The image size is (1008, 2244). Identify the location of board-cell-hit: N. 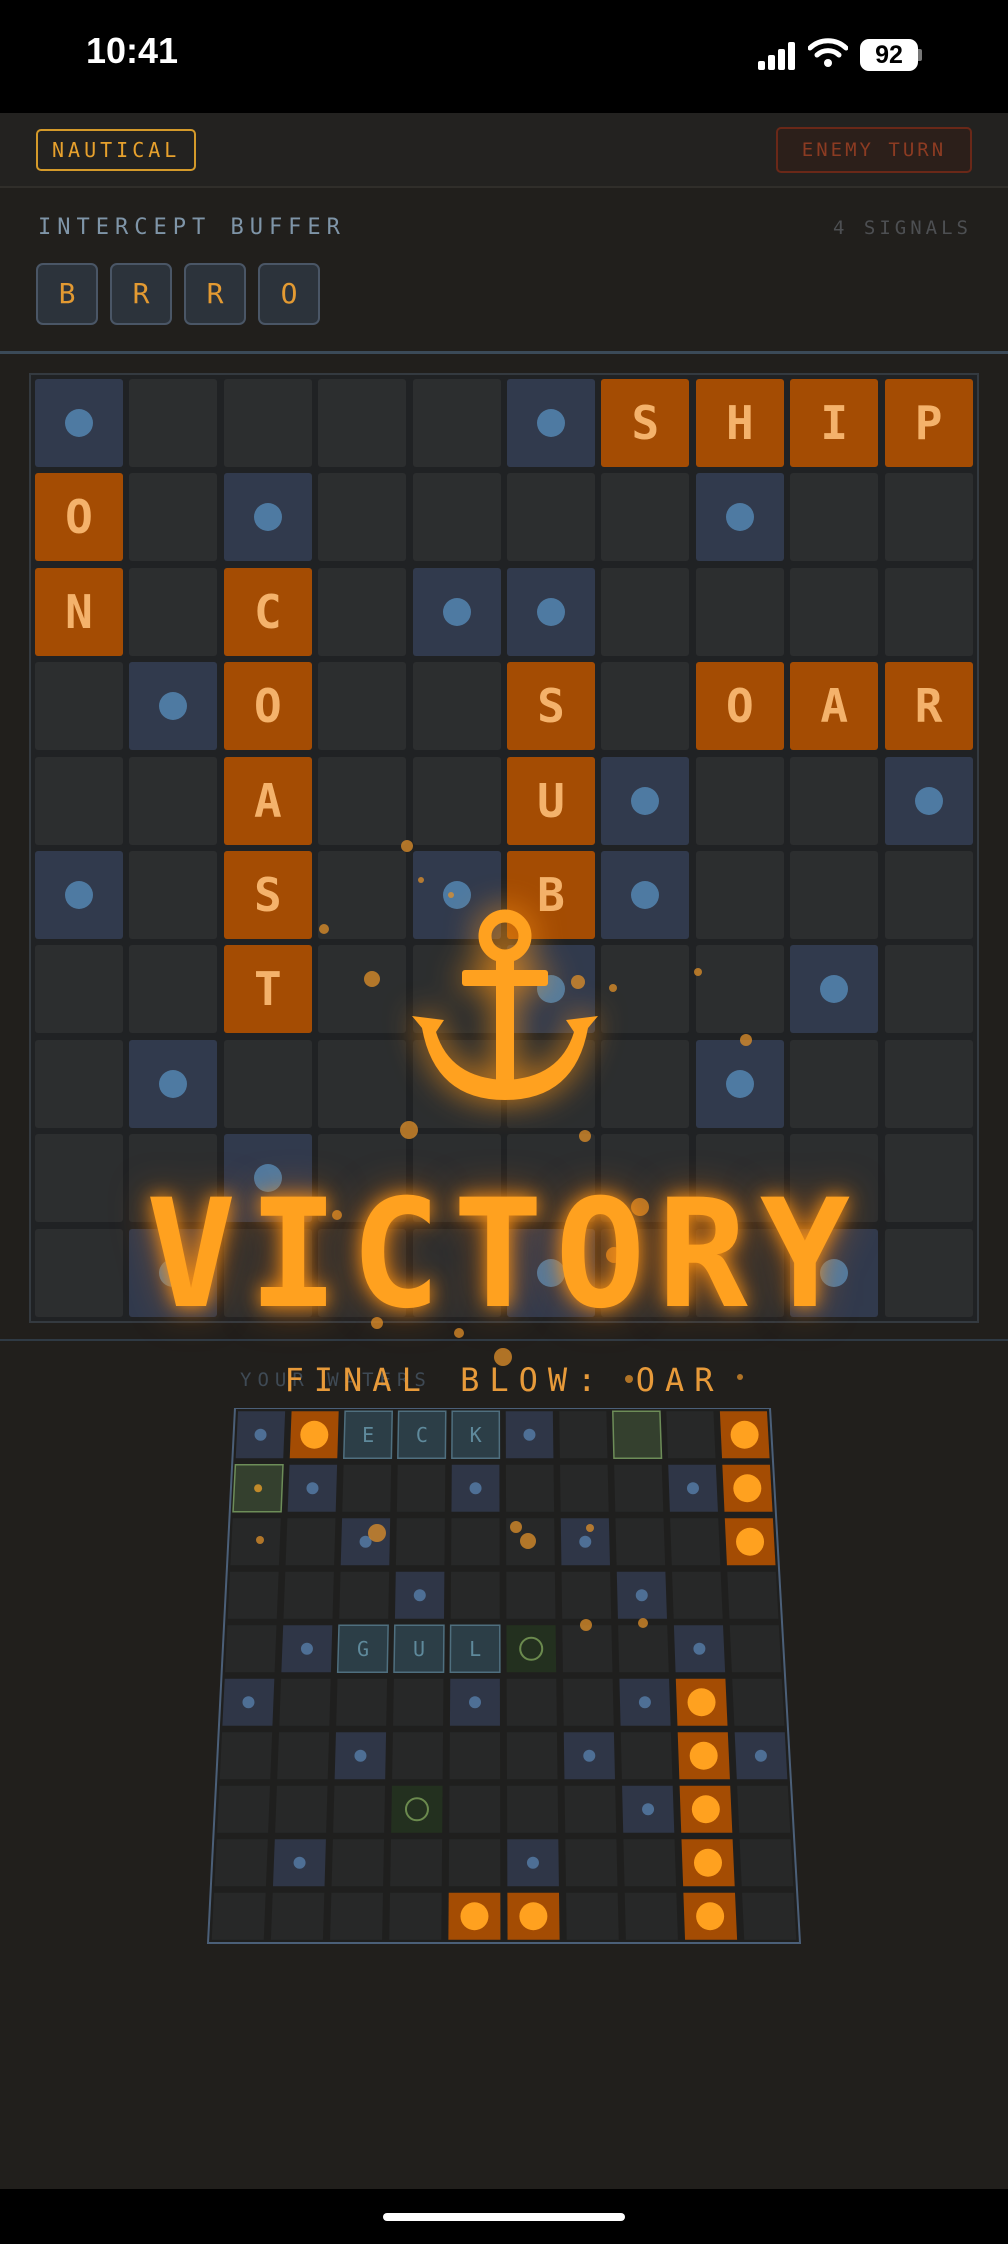
(79, 611).